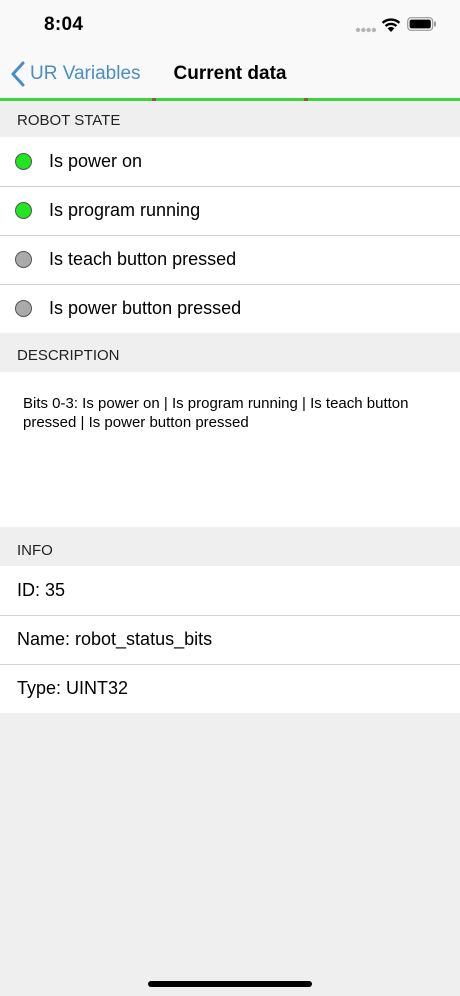  What do you see at coordinates (230, 119) in the screenshot?
I see `section-header-robot-state: ROBOT STATE` at bounding box center [230, 119].